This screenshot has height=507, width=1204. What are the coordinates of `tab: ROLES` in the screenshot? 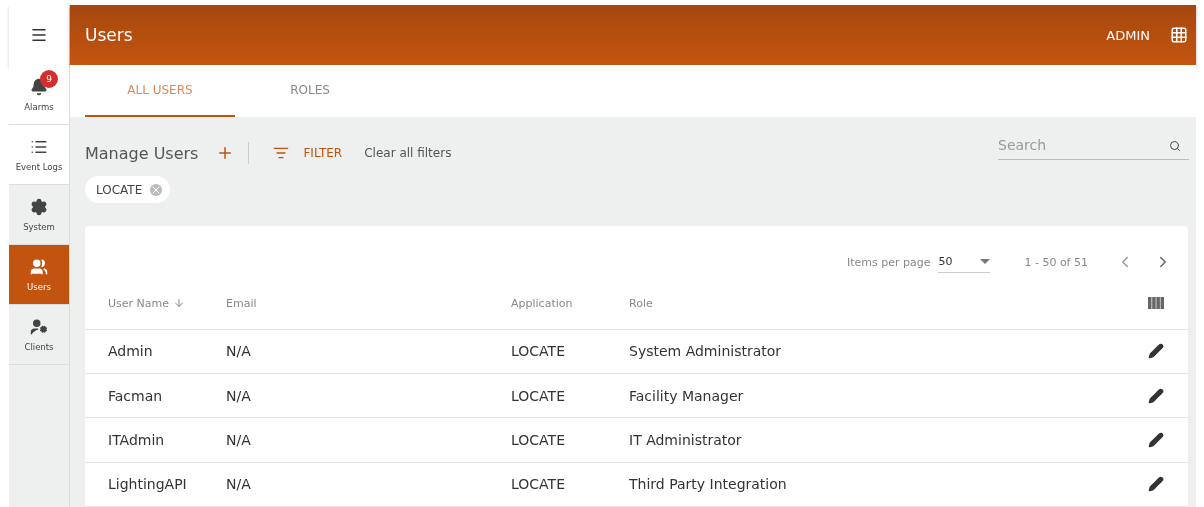 It's located at (310, 91).